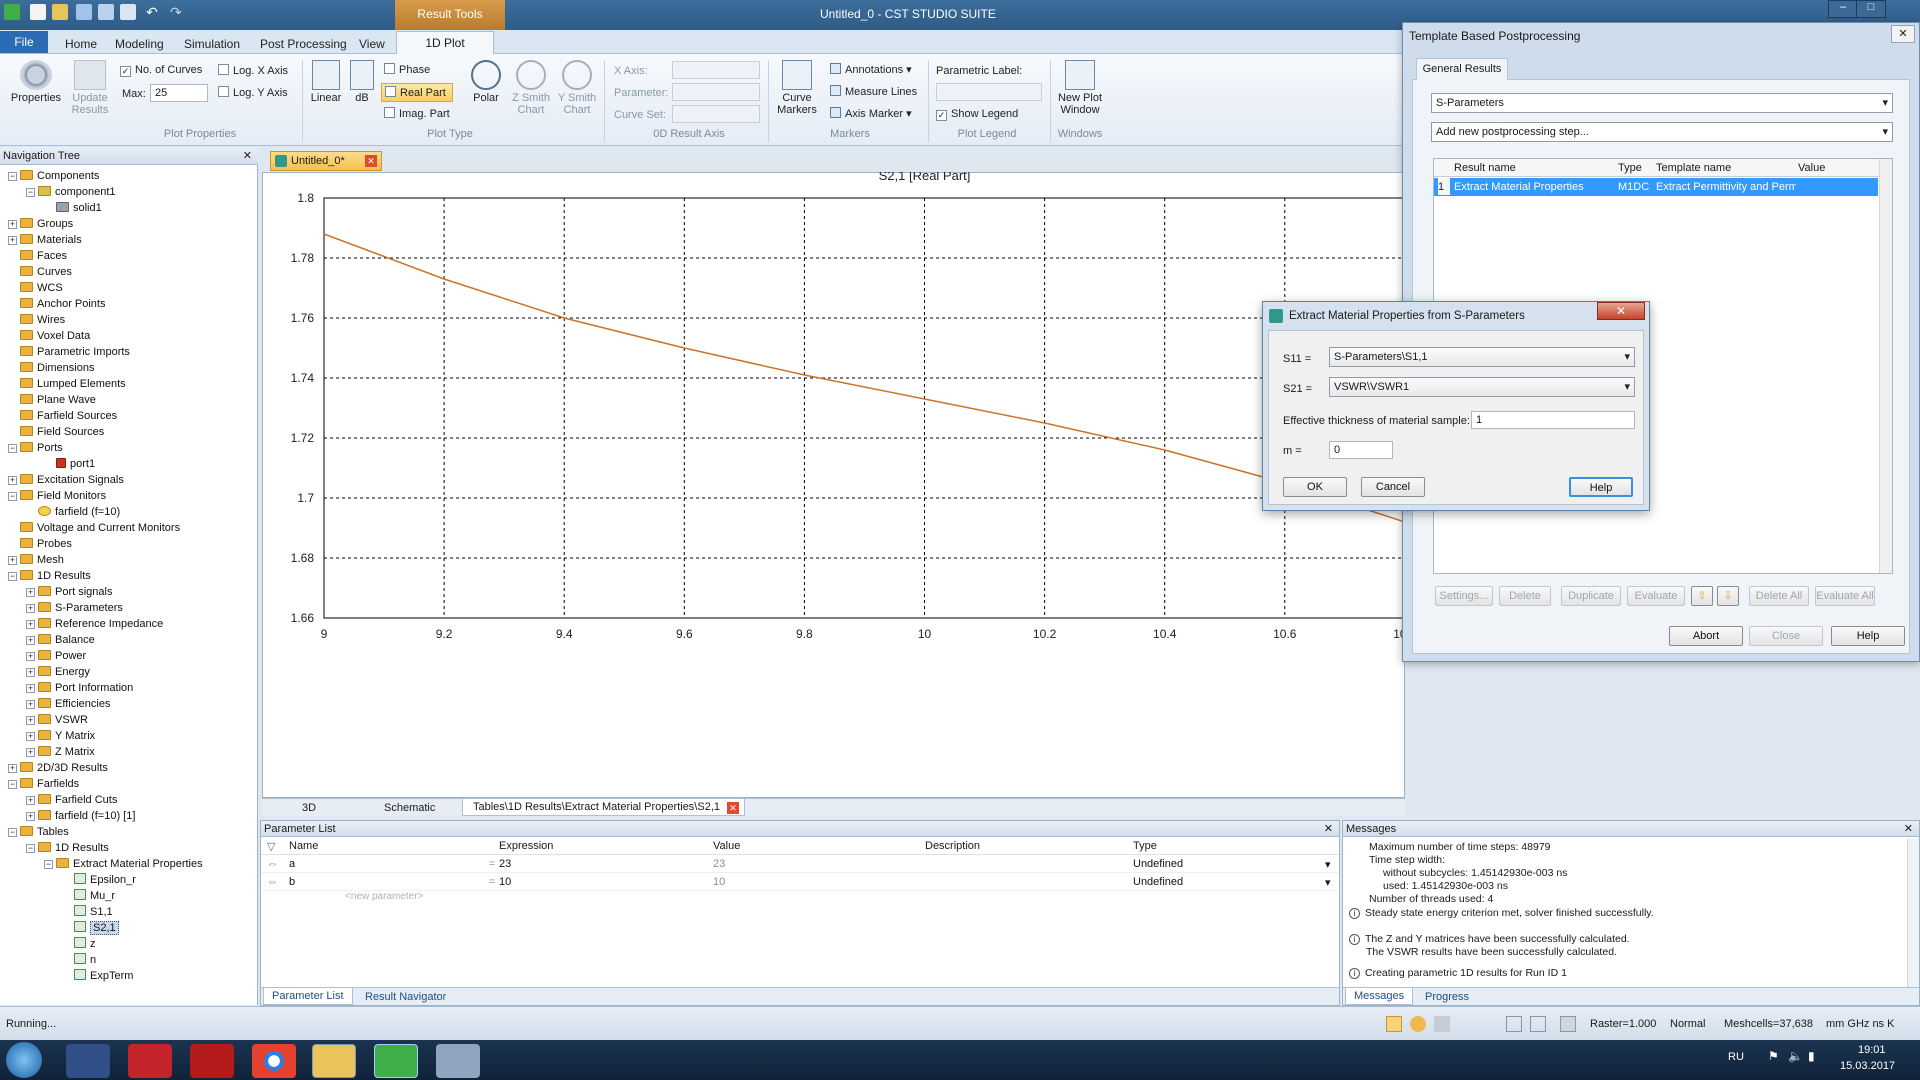  I want to click on tree-item: − Extract Material Properties, so click(123, 864).